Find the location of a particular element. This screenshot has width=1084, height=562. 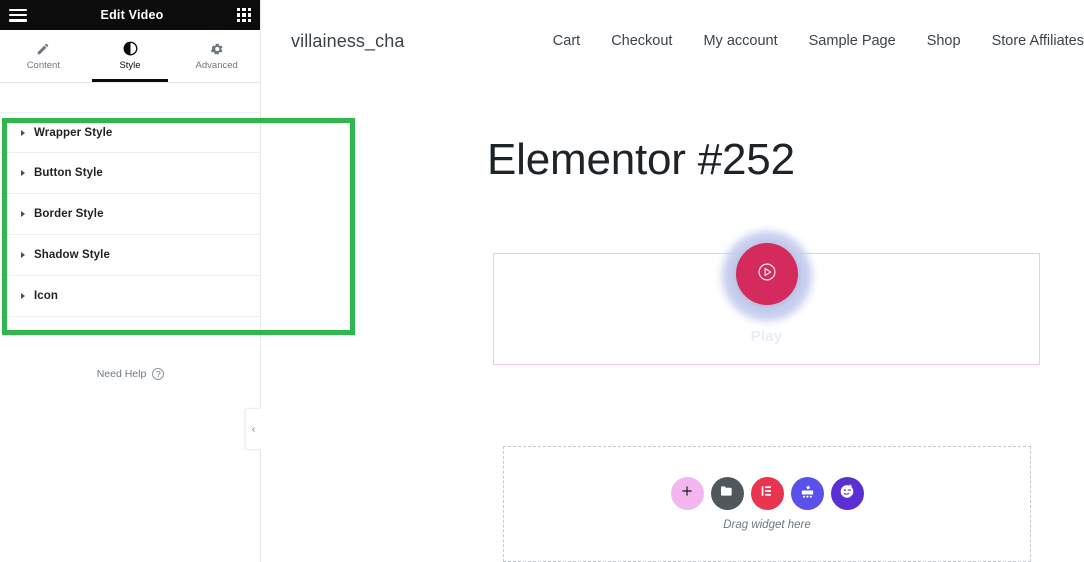

panel-header: Edit Video is located at coordinates (130, 15).